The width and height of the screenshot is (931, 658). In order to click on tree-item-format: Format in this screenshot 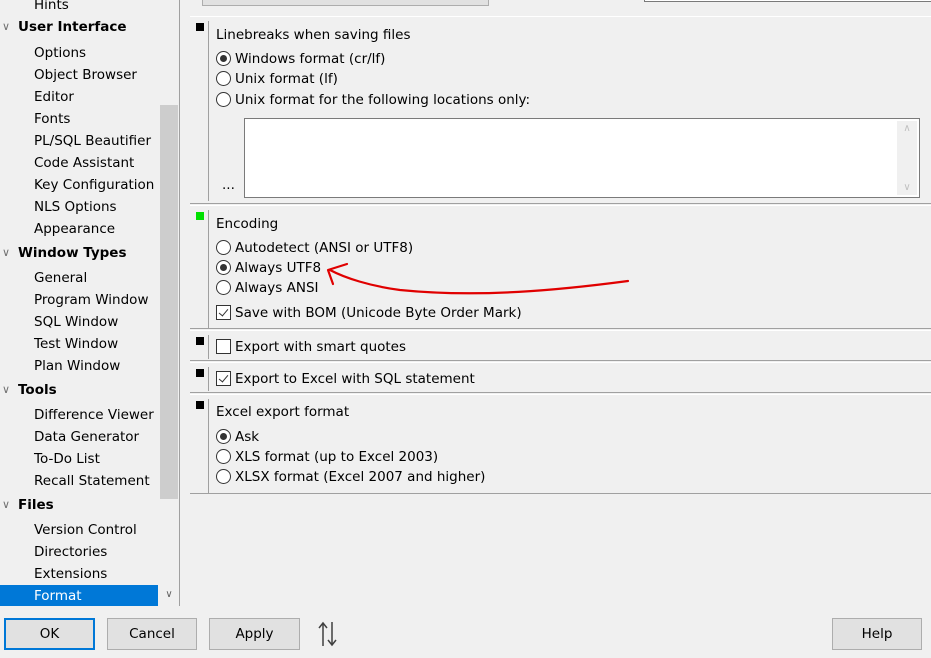, I will do `click(79, 595)`.